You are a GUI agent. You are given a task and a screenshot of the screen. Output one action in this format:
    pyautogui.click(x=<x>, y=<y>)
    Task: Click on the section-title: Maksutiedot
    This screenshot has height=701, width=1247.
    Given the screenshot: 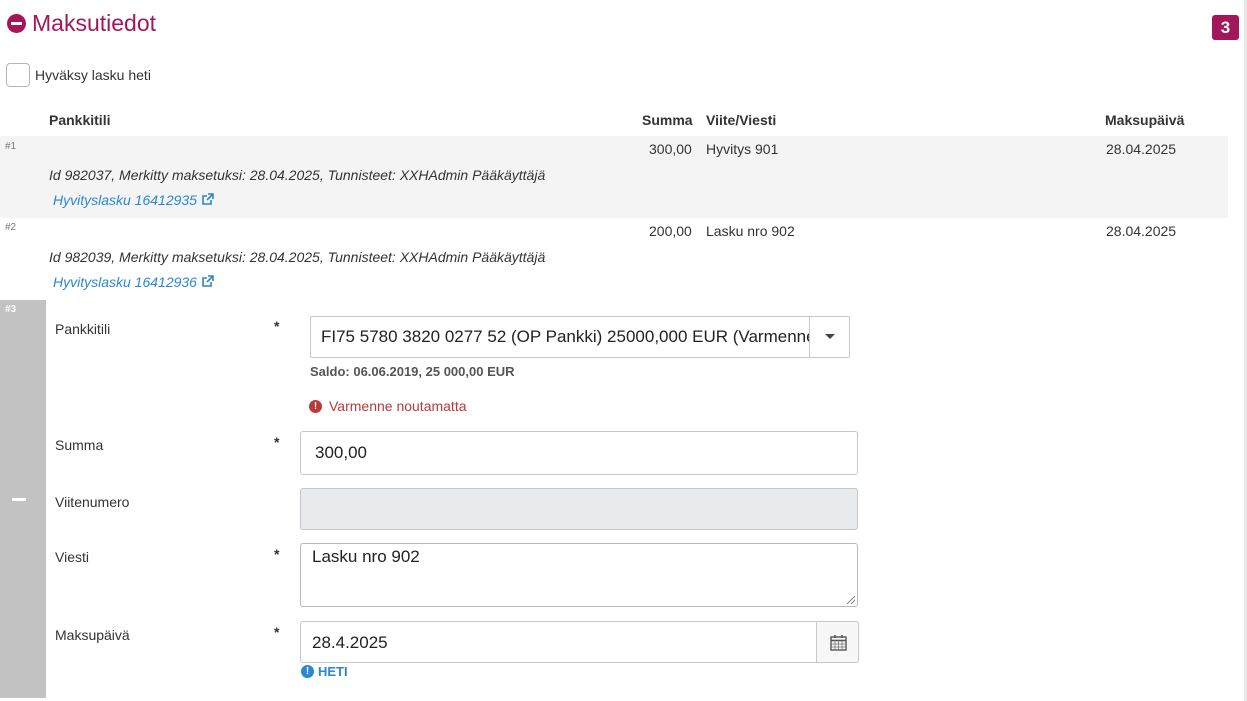 What is the action you would take?
    pyautogui.click(x=94, y=23)
    